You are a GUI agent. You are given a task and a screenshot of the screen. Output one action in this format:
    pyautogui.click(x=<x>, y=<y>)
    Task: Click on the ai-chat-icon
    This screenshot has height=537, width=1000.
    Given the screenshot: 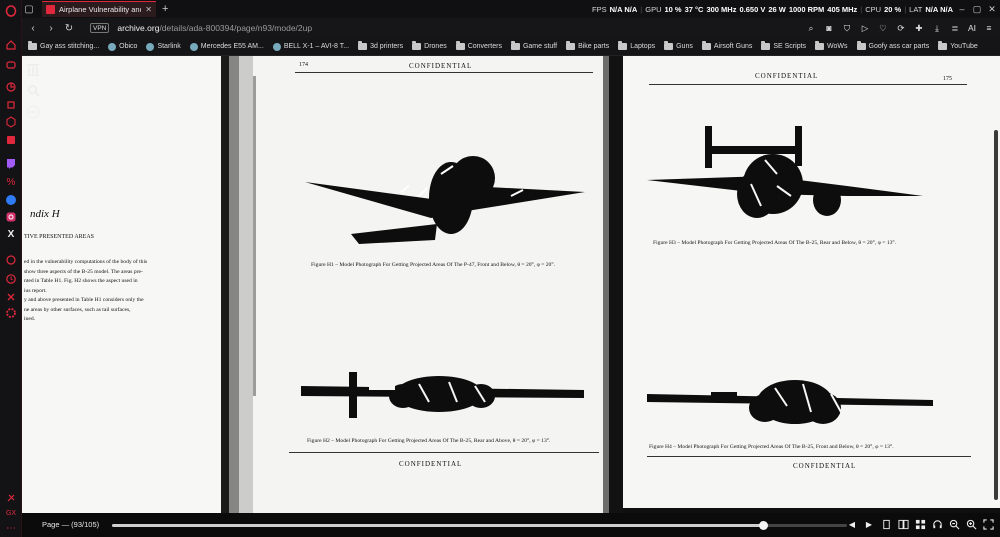 What is the action you would take?
    pyautogui.click(x=11, y=260)
    